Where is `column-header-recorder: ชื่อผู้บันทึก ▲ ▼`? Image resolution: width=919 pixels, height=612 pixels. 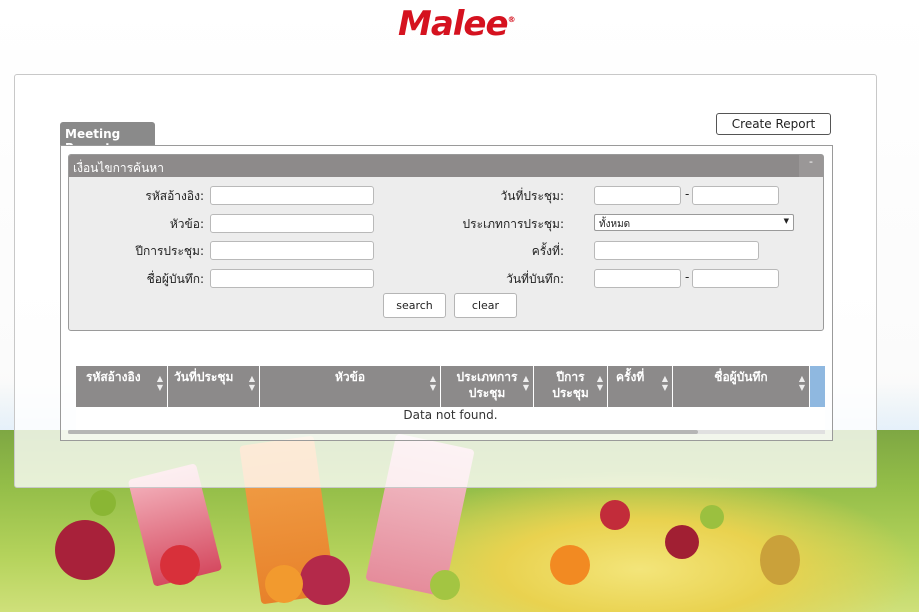
column-header-recorder: ชื่อผู้บันทึก ▲ ▼ is located at coordinates (741, 386).